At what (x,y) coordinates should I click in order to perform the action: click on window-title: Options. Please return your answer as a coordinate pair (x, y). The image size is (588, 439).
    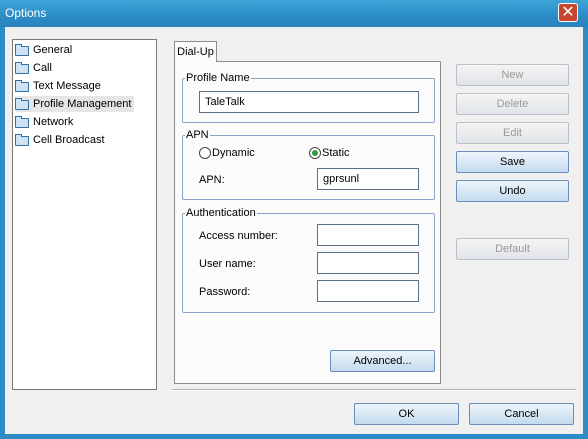
    Looking at the image, I should click on (26, 13).